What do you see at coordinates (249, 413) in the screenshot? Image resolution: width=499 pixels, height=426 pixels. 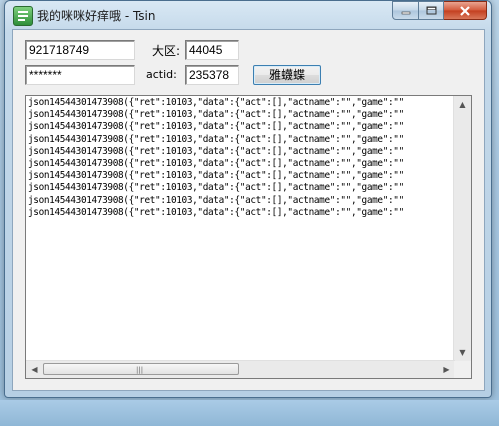 I see `desktop-strip` at bounding box center [249, 413].